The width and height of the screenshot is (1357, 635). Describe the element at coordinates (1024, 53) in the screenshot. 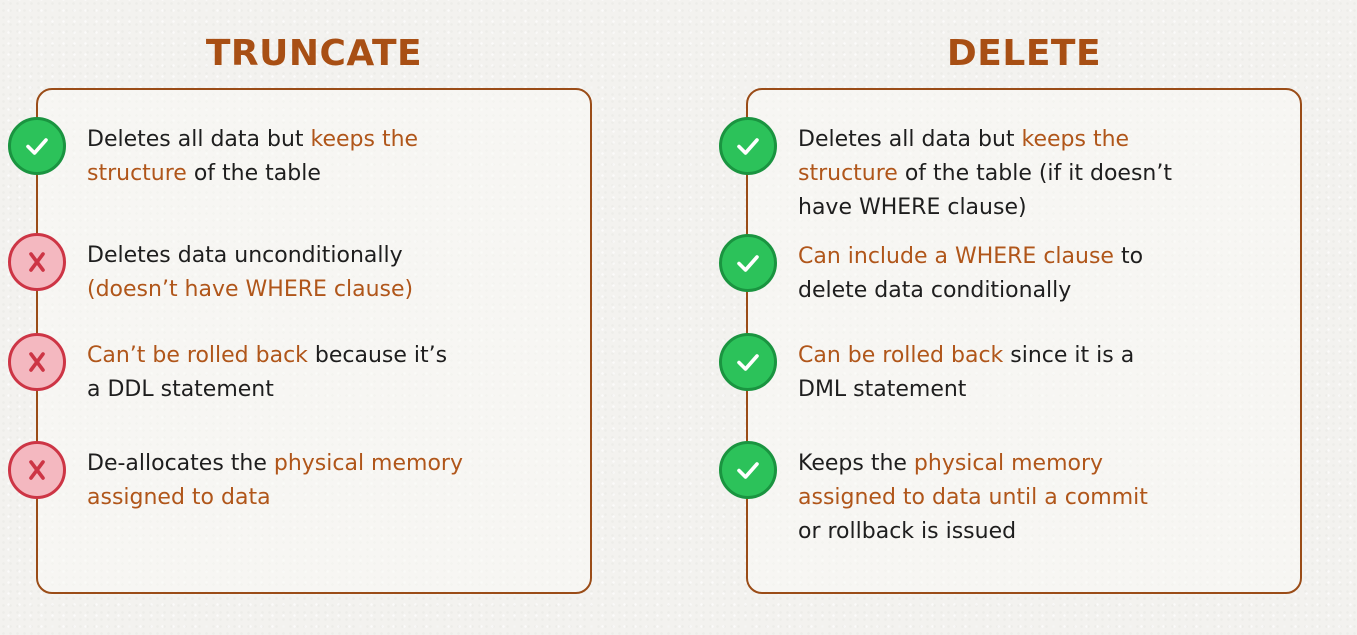

I see `delete-title: DELETE` at that location.